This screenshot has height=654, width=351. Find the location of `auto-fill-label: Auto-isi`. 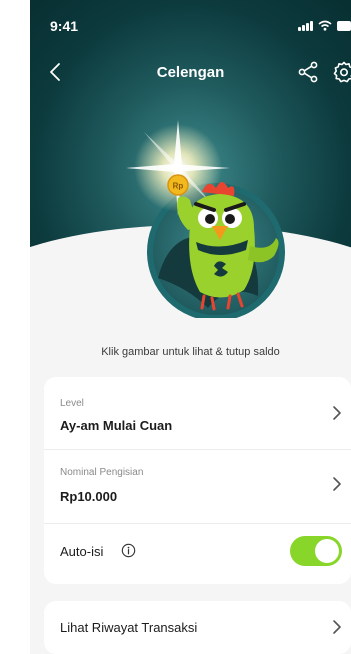

auto-fill-label: Auto-isi is located at coordinates (82, 551).